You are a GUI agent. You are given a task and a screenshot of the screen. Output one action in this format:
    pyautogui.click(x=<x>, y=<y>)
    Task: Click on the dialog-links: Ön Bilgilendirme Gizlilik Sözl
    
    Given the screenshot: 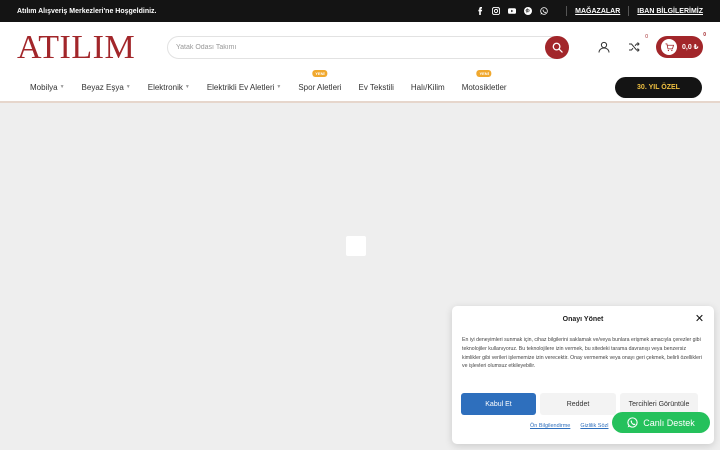 What is the action you would take?
    pyautogui.click(x=569, y=426)
    